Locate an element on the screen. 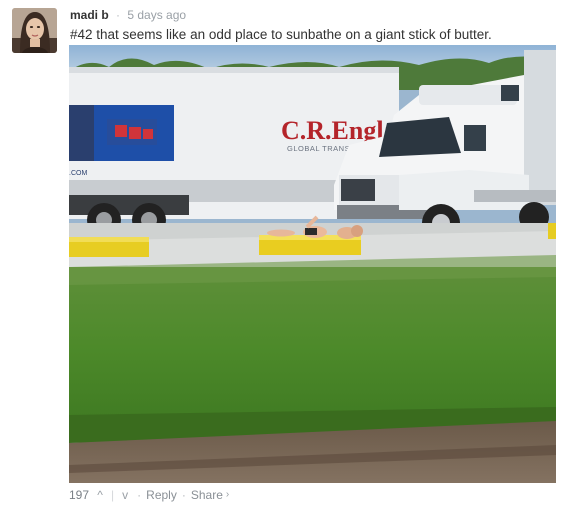 Image resolution: width=570 pixels, height=515 pixels. avatar is located at coordinates (34, 30).